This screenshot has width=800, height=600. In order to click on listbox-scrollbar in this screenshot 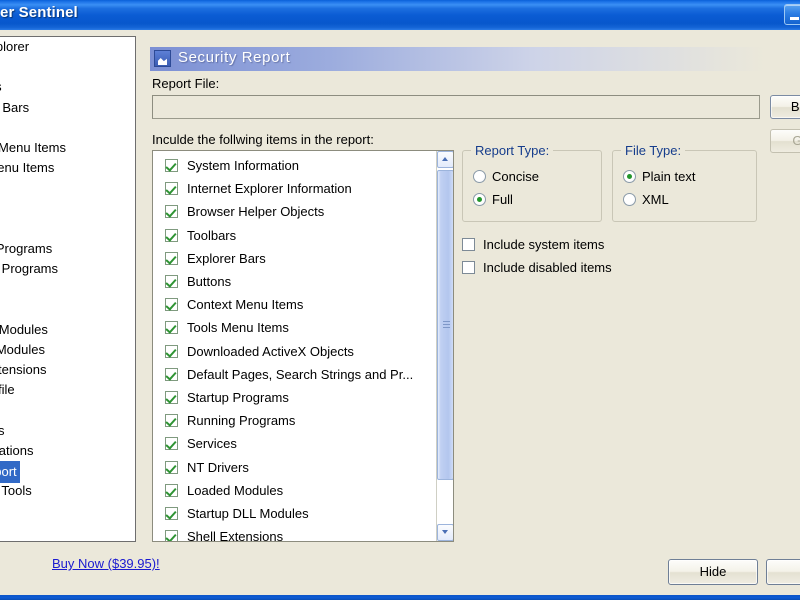, I will do `click(444, 346)`.